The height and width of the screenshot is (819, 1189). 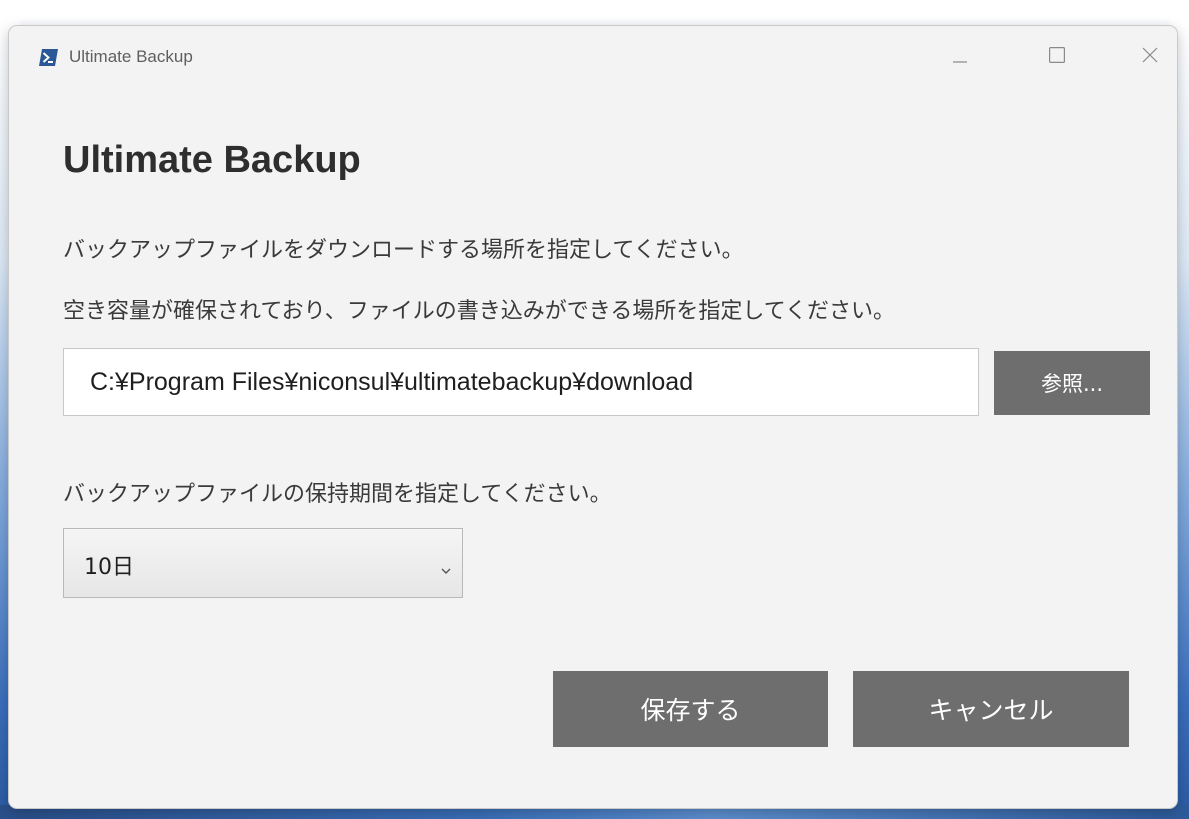 I want to click on minimize-button, so click(x=960, y=57).